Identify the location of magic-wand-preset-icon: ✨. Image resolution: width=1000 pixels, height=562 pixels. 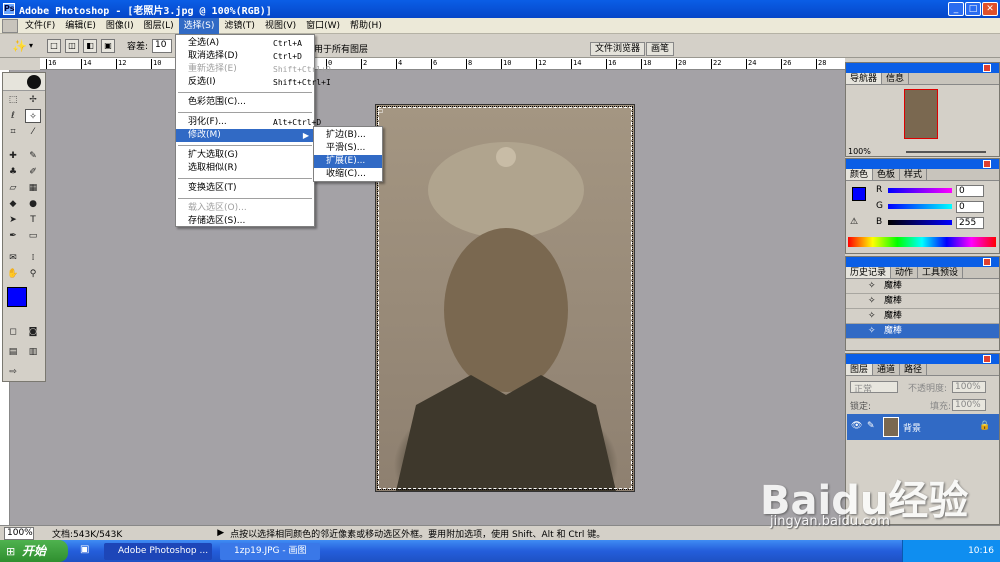
(19, 46).